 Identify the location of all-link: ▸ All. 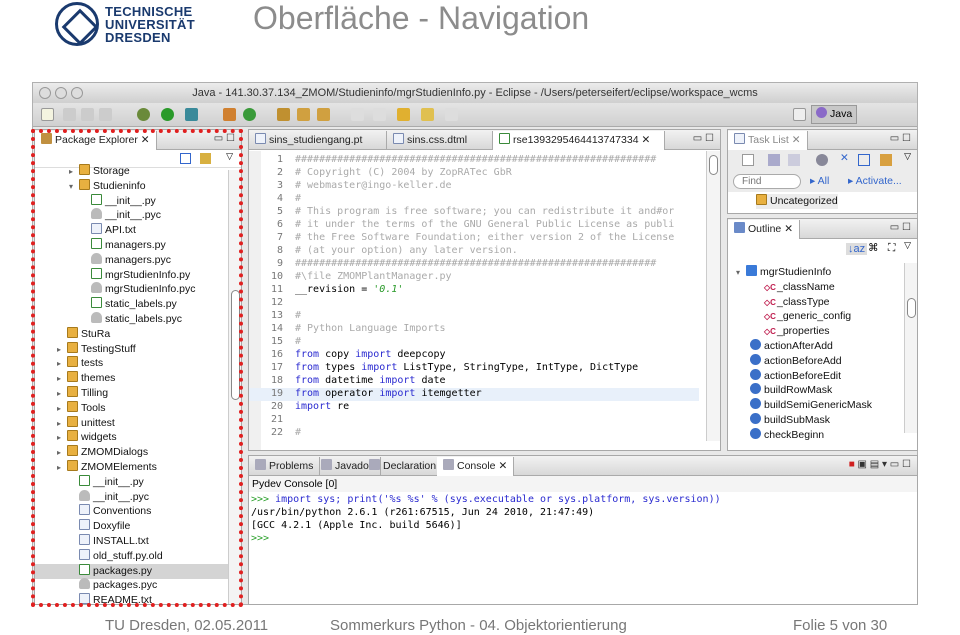
(819, 181).